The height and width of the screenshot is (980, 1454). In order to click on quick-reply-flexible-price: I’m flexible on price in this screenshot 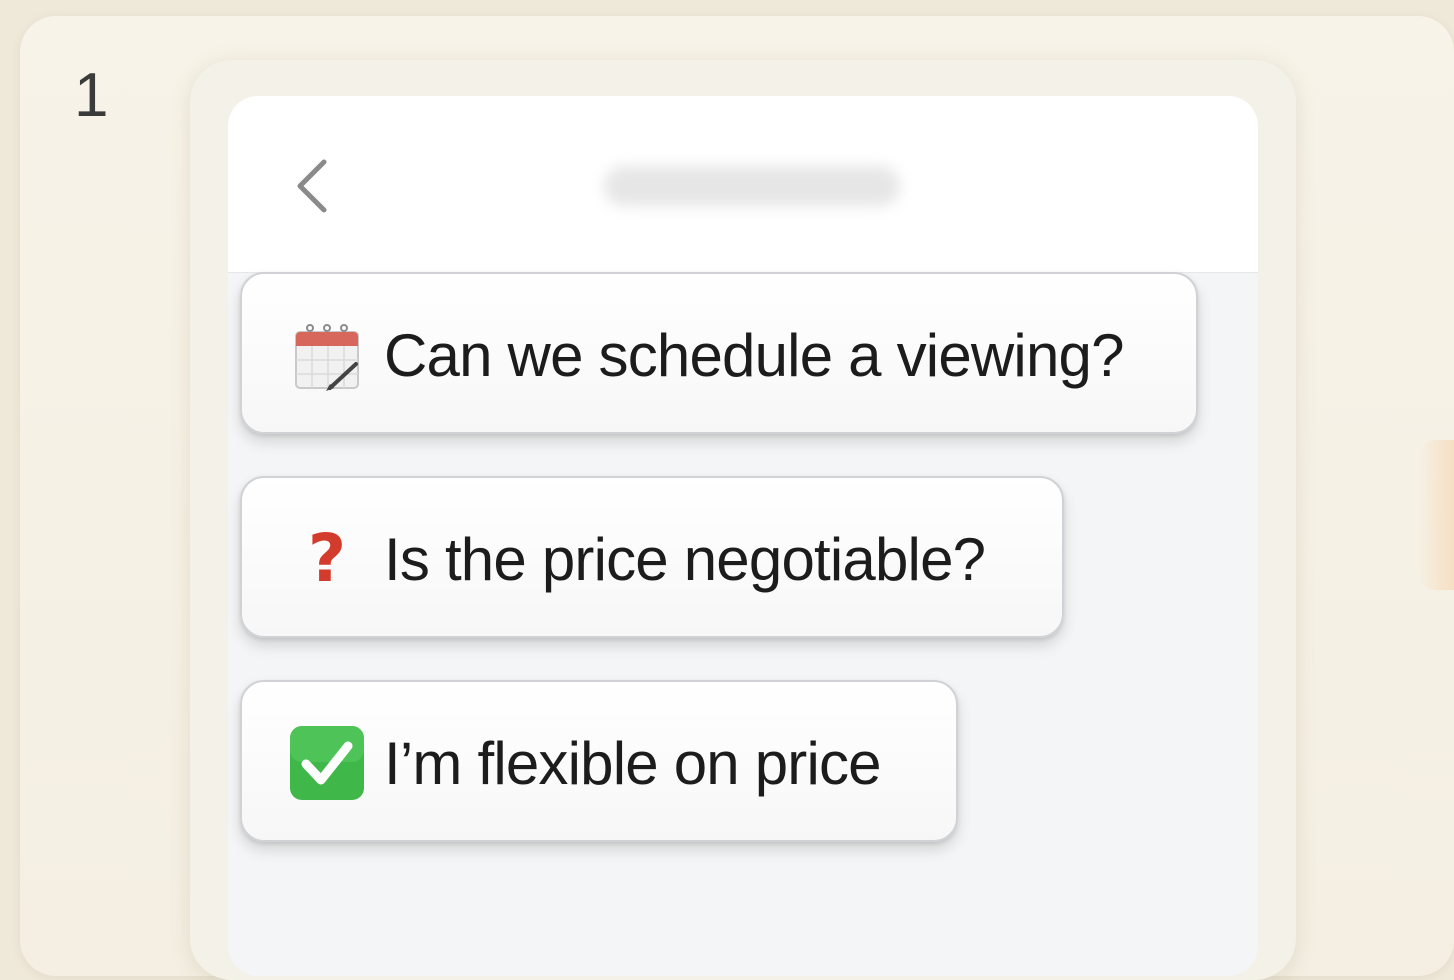, I will do `click(599, 761)`.